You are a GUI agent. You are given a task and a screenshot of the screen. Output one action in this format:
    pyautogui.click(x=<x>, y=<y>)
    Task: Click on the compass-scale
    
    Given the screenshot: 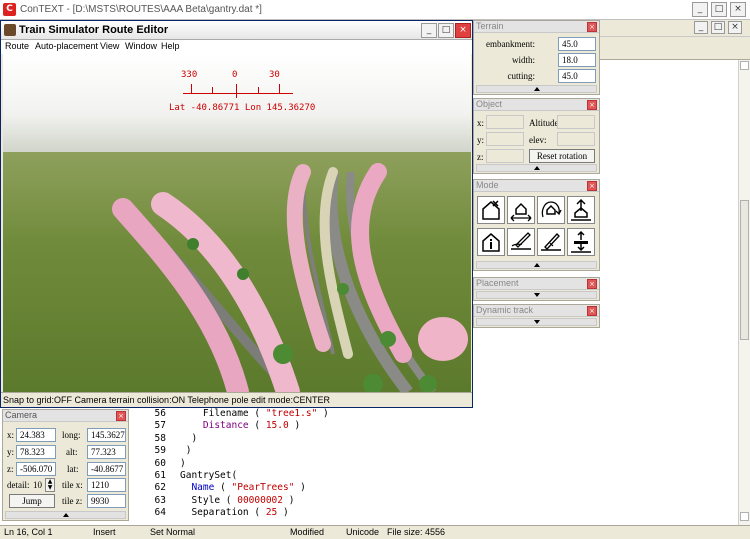 What is the action you would take?
    pyautogui.click(x=238, y=91)
    